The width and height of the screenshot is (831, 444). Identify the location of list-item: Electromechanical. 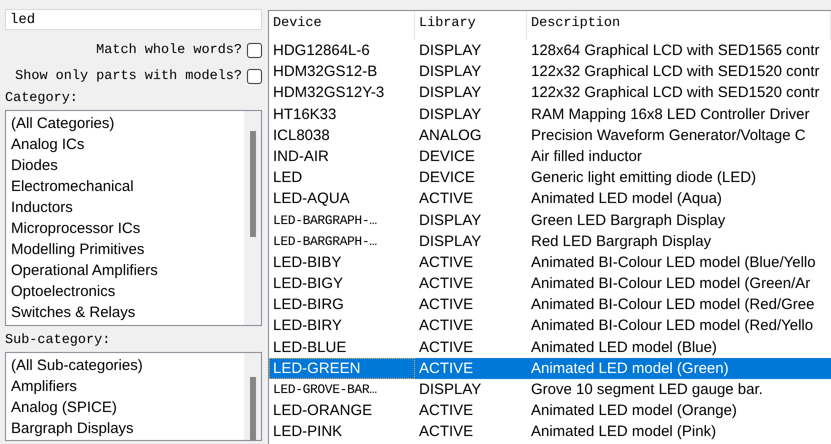
(127, 186).